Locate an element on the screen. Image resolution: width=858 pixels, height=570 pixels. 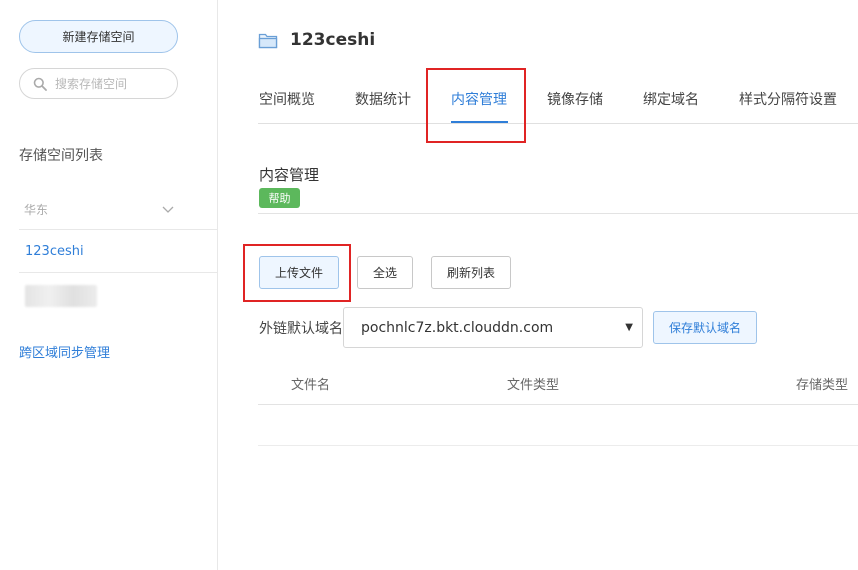
bucket-title: 123ceshi is located at coordinates (333, 40).